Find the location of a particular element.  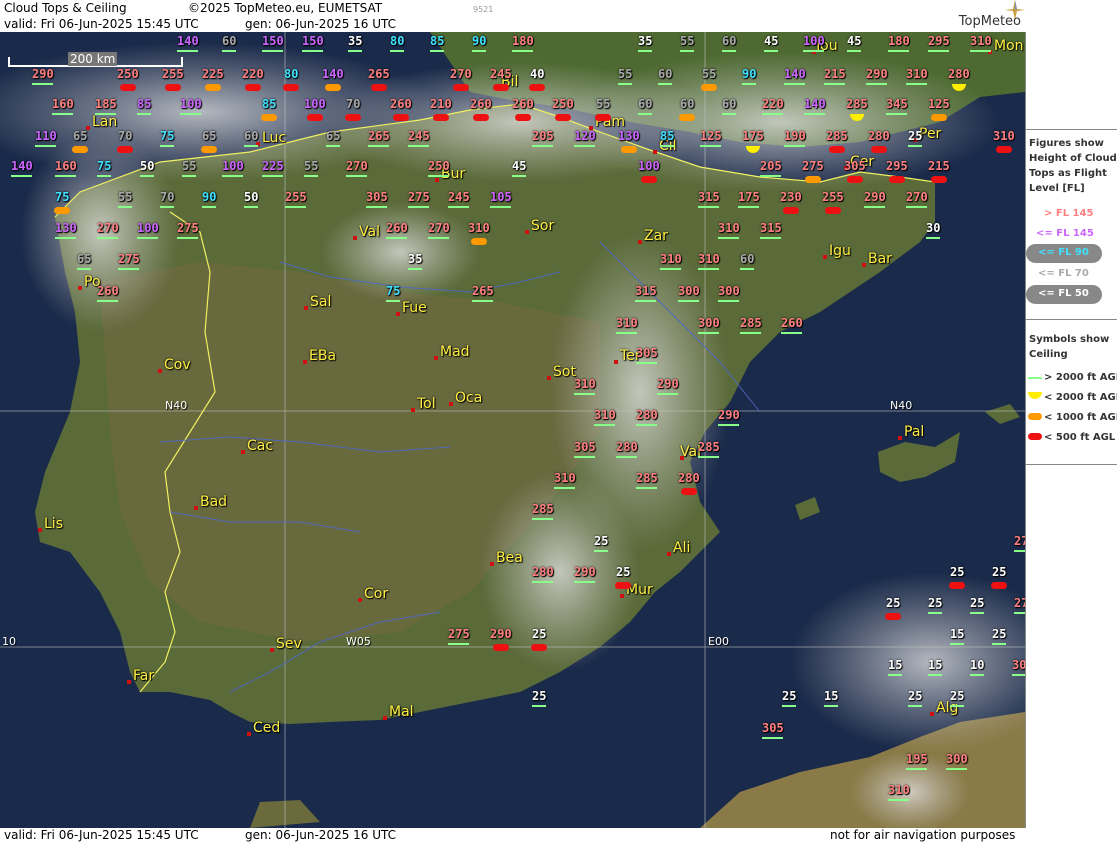

cloud-top-label: 250 is located at coordinates (128, 74).